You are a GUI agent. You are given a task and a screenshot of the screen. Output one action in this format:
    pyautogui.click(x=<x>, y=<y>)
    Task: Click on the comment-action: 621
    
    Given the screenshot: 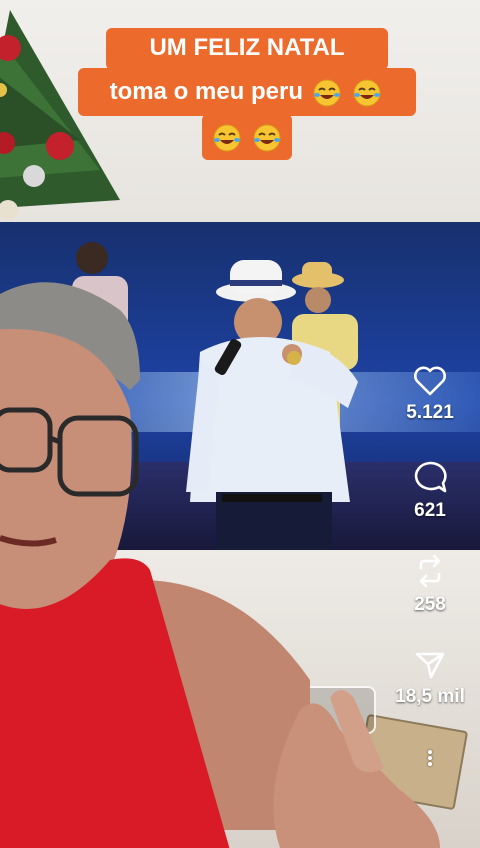 What is the action you would take?
    pyautogui.click(x=430, y=491)
    